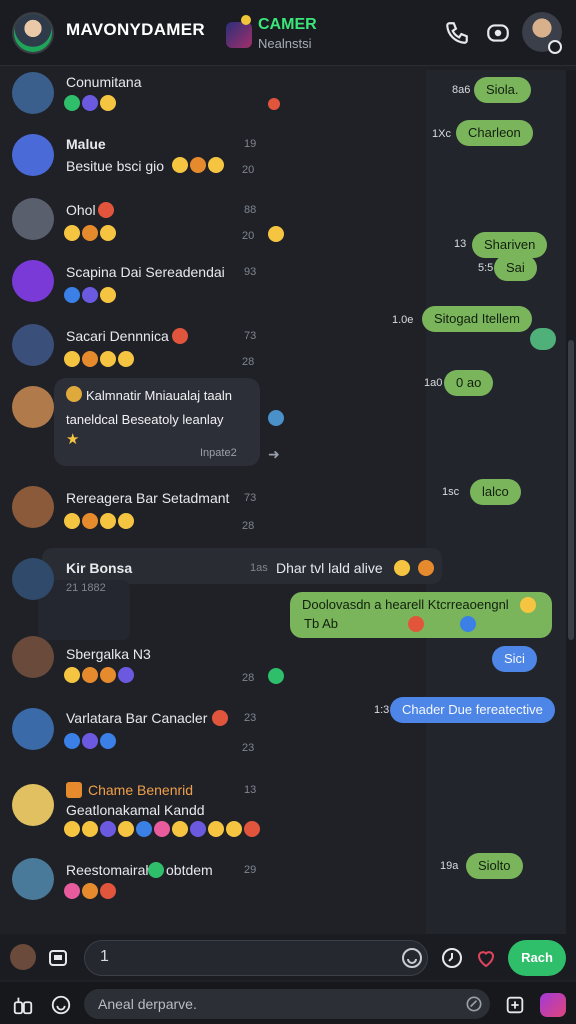  I want to click on chat-preview: Dhar tvl lald alive, so click(329, 568).